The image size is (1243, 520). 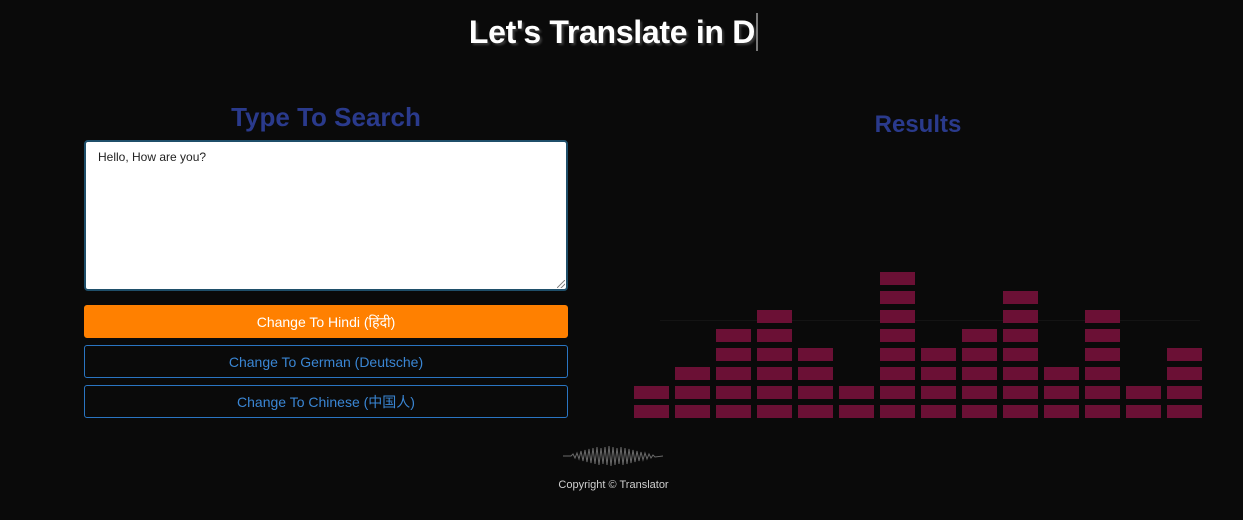 What do you see at coordinates (326, 321) in the screenshot?
I see `change-to-hindi-button: Change To Hindi (हिंदी)` at bounding box center [326, 321].